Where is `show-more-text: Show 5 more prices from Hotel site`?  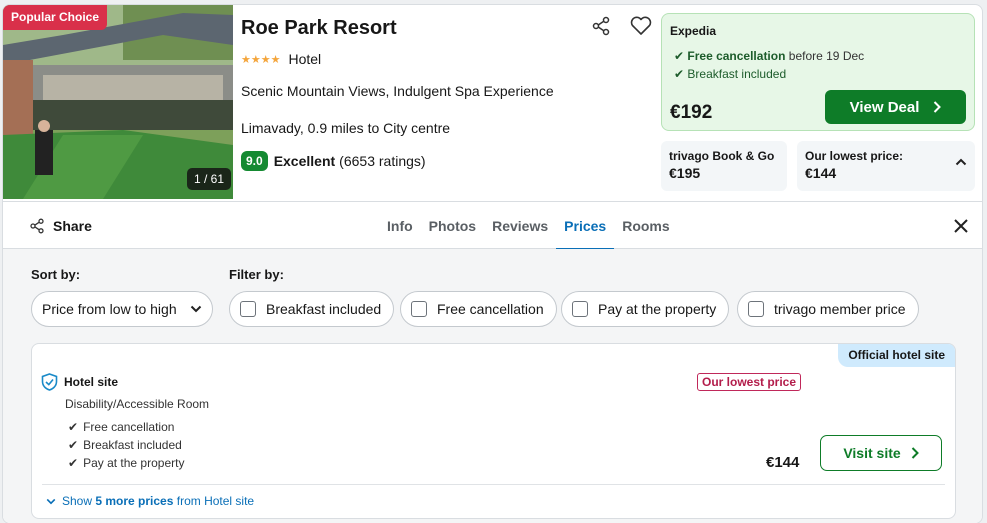
show-more-text: Show 5 more prices from Hotel site is located at coordinates (158, 501).